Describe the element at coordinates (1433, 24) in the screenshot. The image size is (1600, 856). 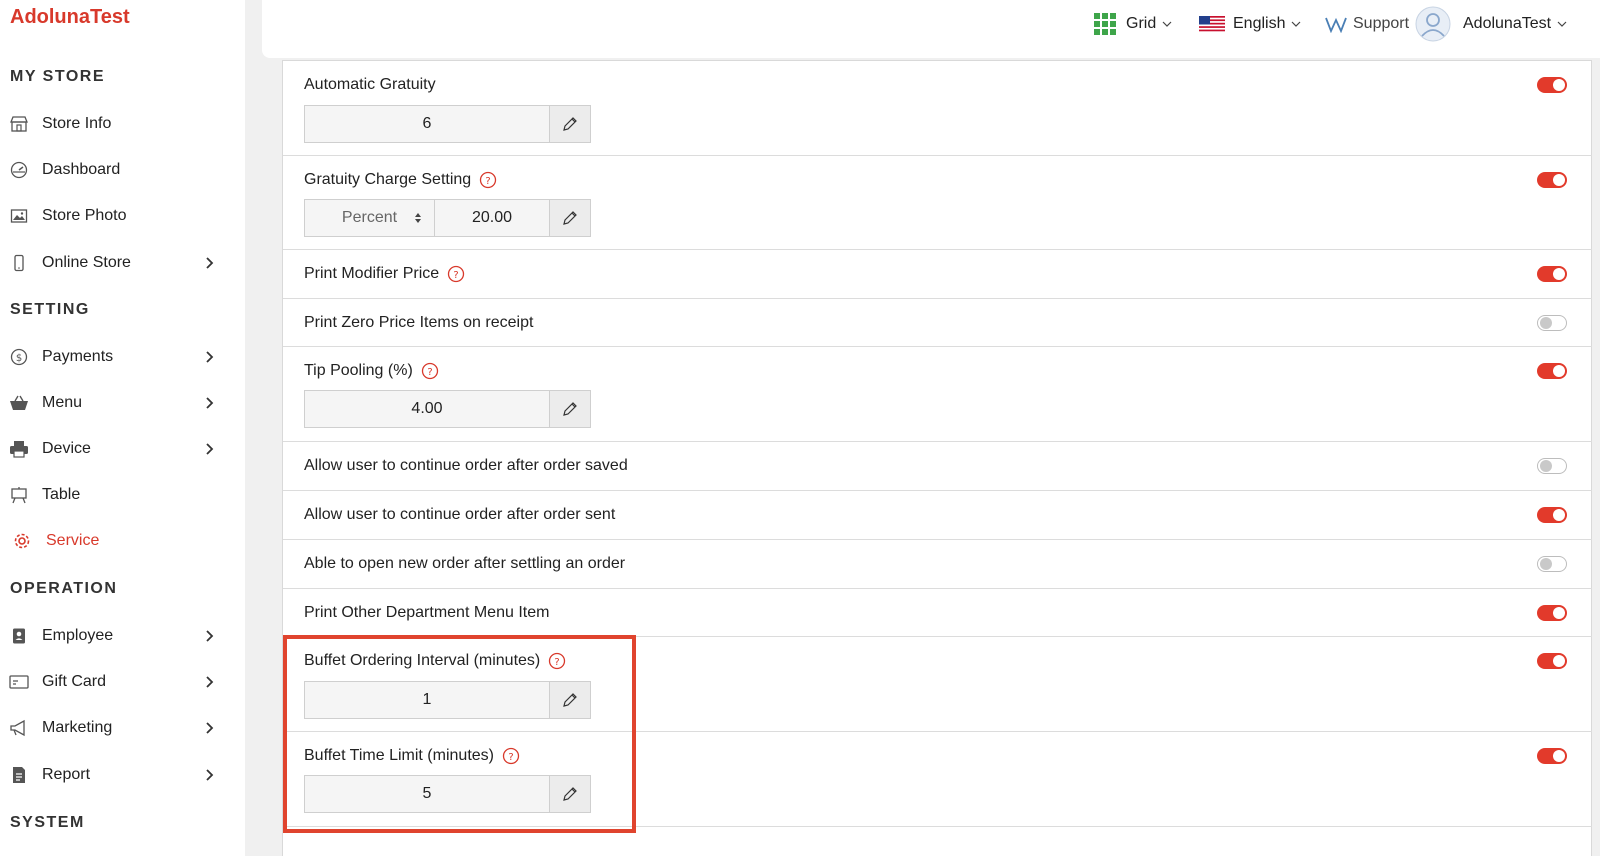
I see `avatar-icon` at that location.